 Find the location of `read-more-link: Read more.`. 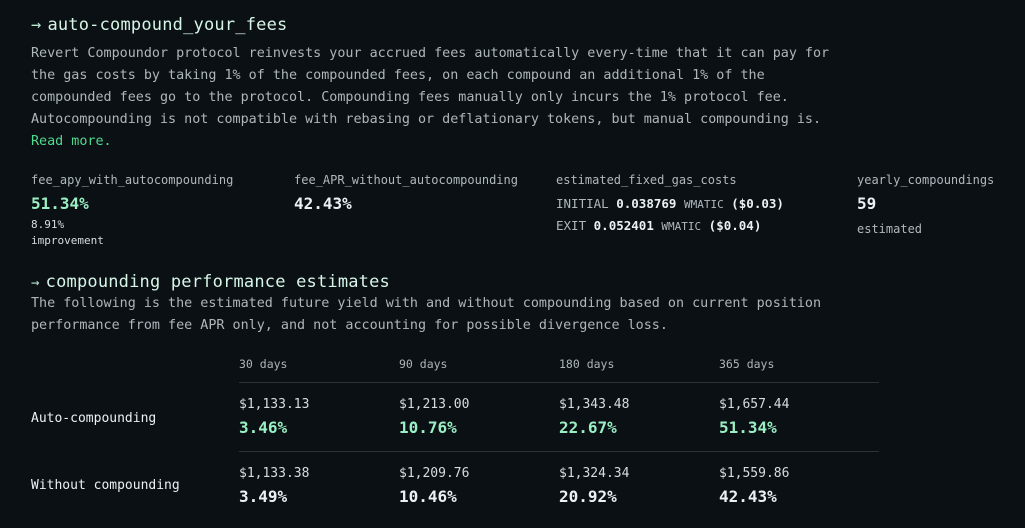

read-more-link: Read more. is located at coordinates (71, 141).